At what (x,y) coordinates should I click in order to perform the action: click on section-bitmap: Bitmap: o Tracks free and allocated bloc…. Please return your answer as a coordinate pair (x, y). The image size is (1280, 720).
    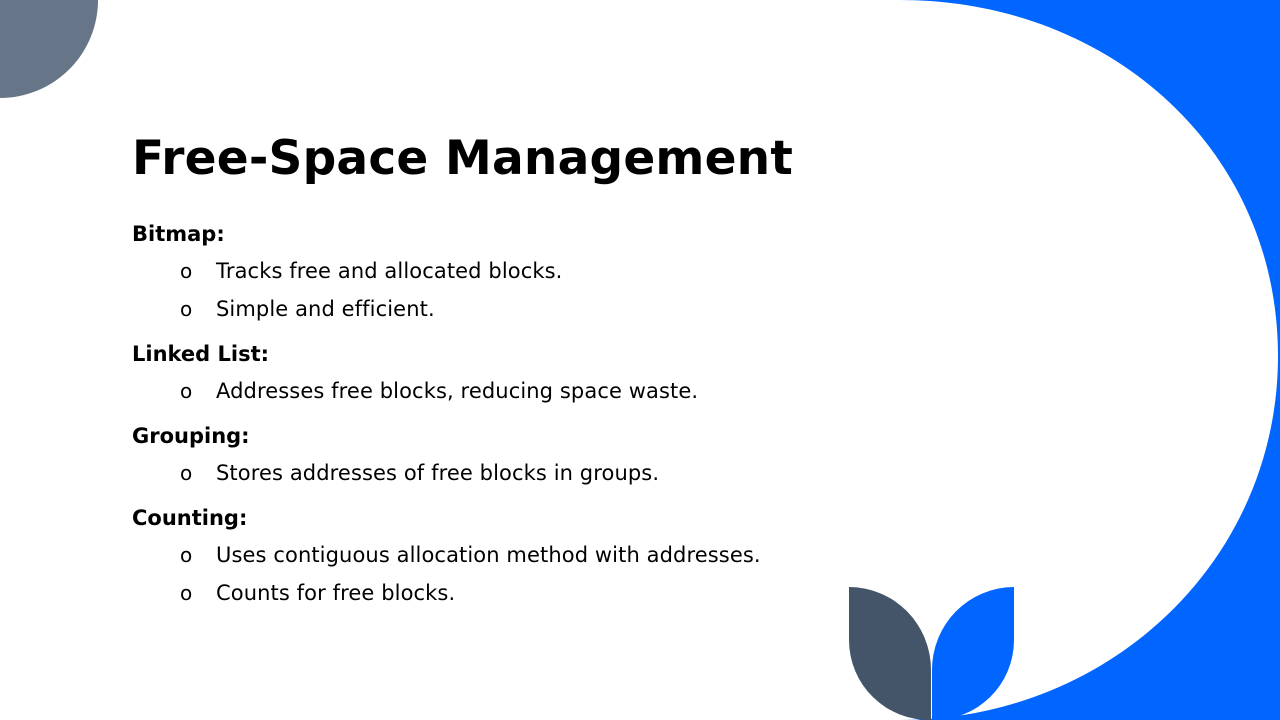
    Looking at the image, I should click on (512, 274).